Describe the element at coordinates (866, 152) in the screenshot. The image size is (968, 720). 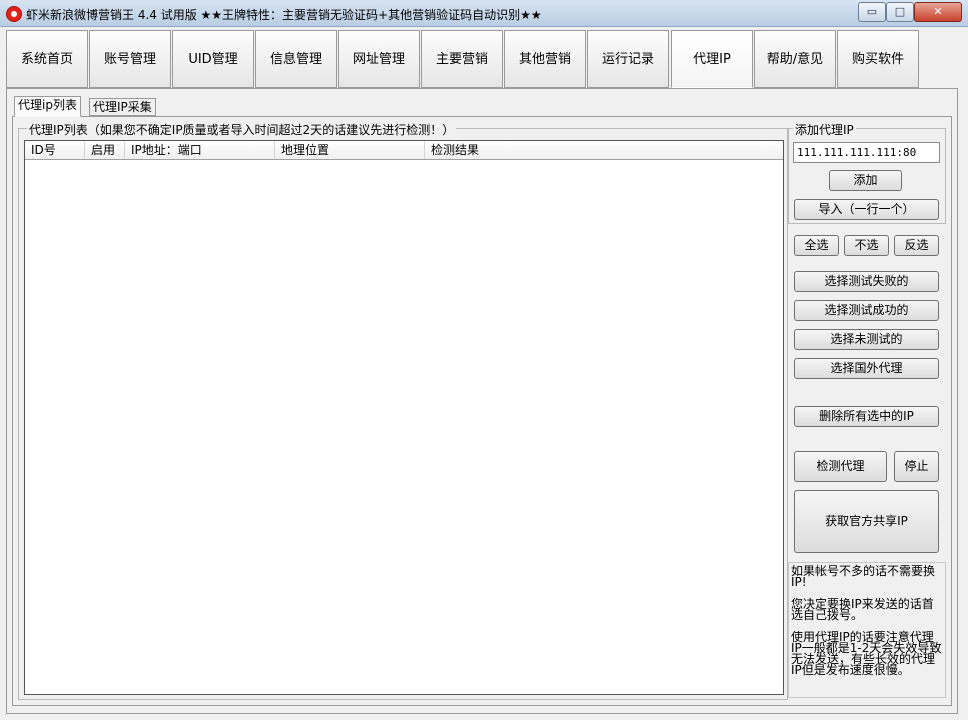
I see `proxy-ip-input: 111.111.111.111:80` at that location.